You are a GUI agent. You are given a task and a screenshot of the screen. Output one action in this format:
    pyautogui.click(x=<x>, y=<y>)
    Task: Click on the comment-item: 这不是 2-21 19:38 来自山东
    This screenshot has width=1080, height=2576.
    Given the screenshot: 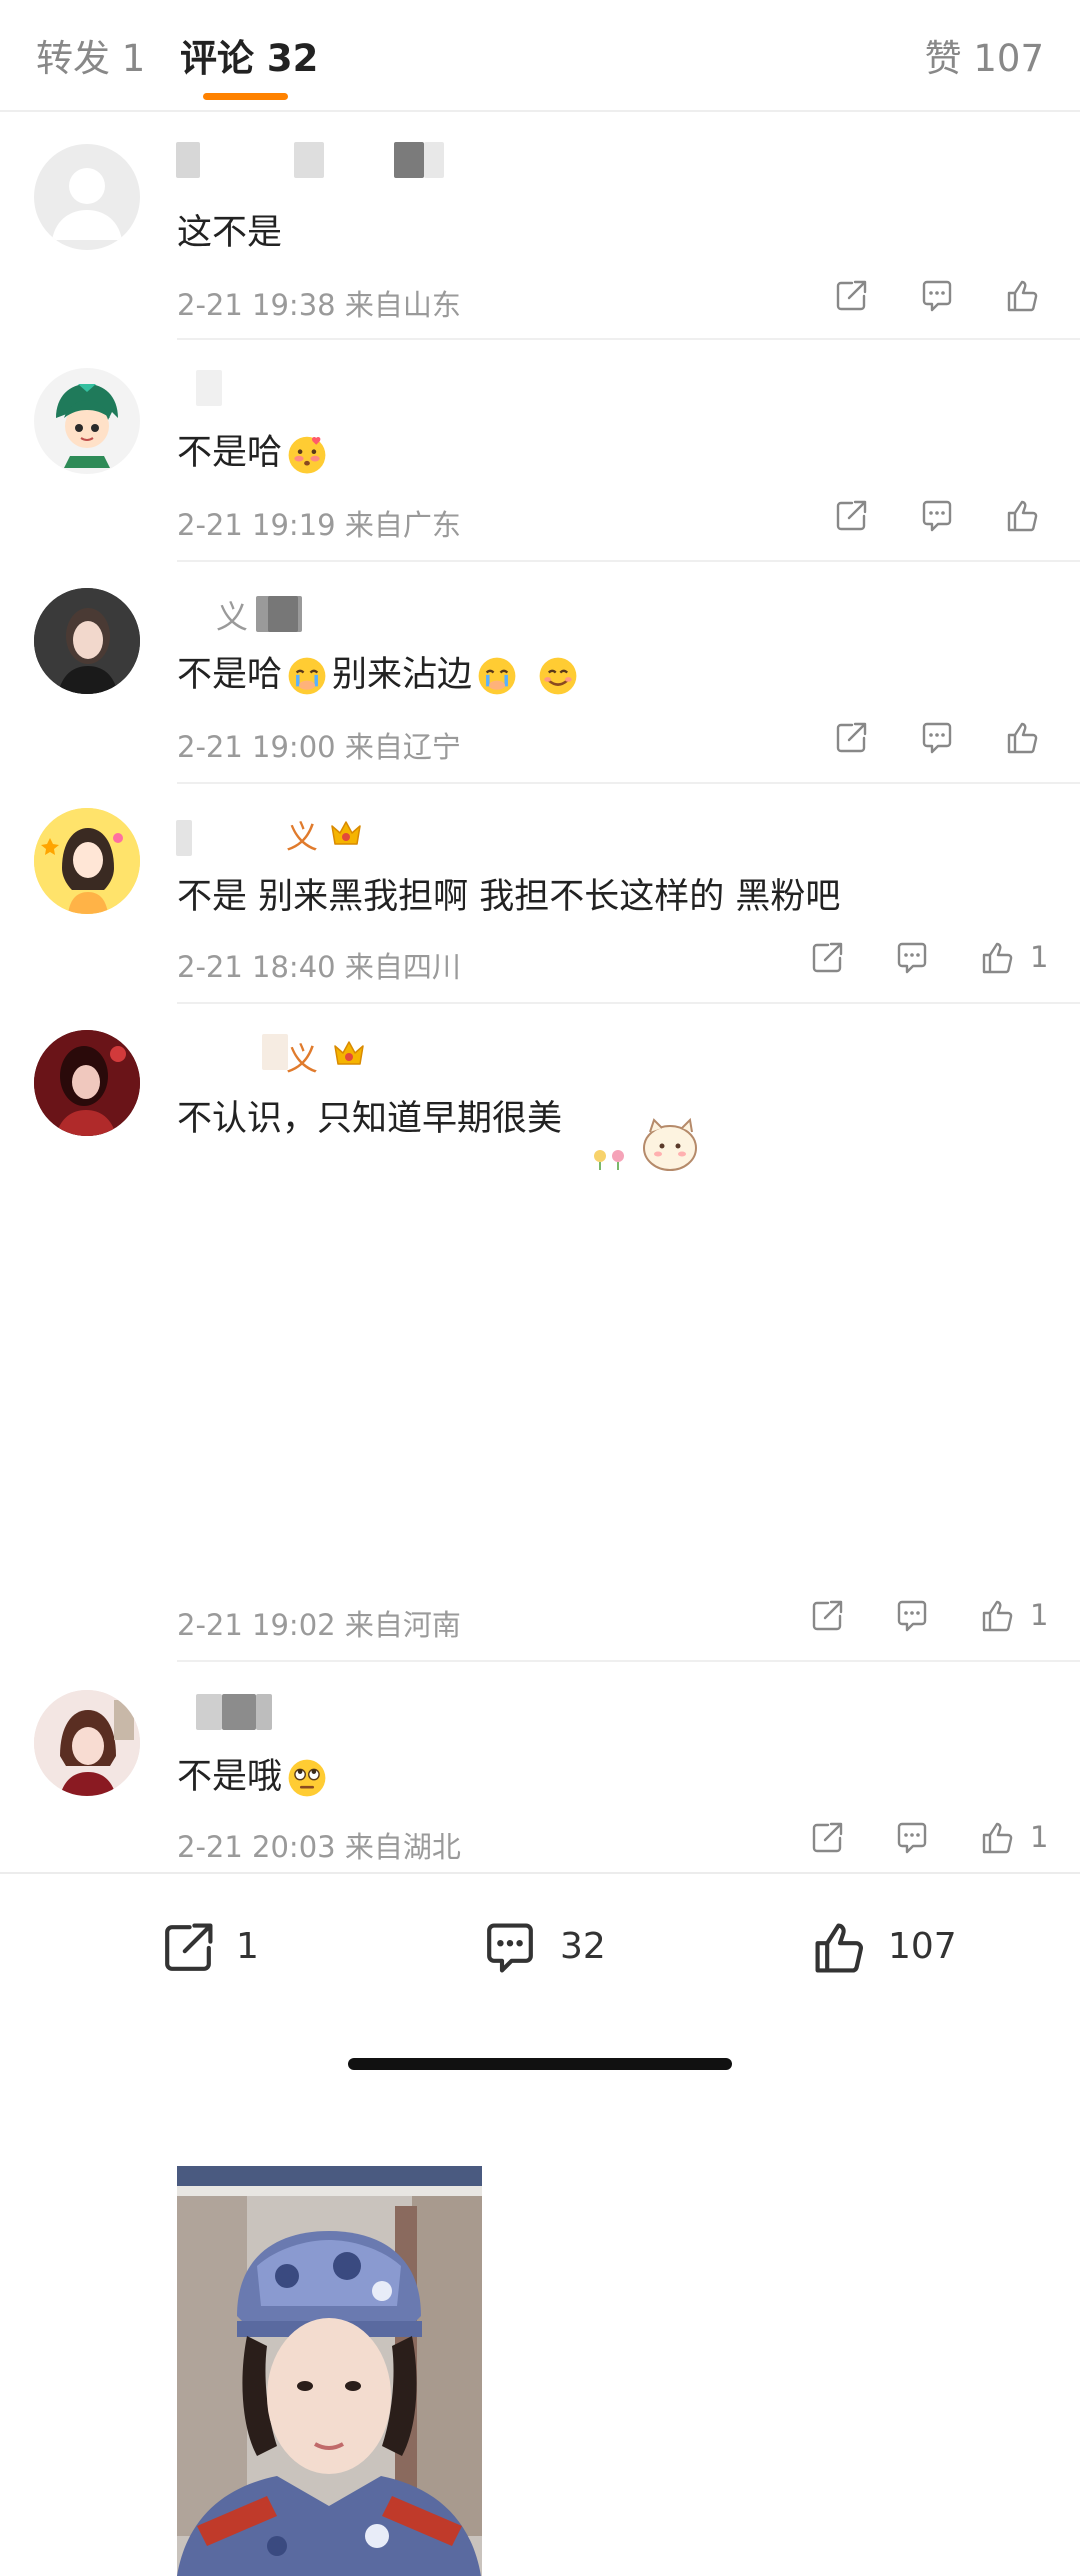 What is the action you would take?
    pyautogui.click(x=540, y=225)
    